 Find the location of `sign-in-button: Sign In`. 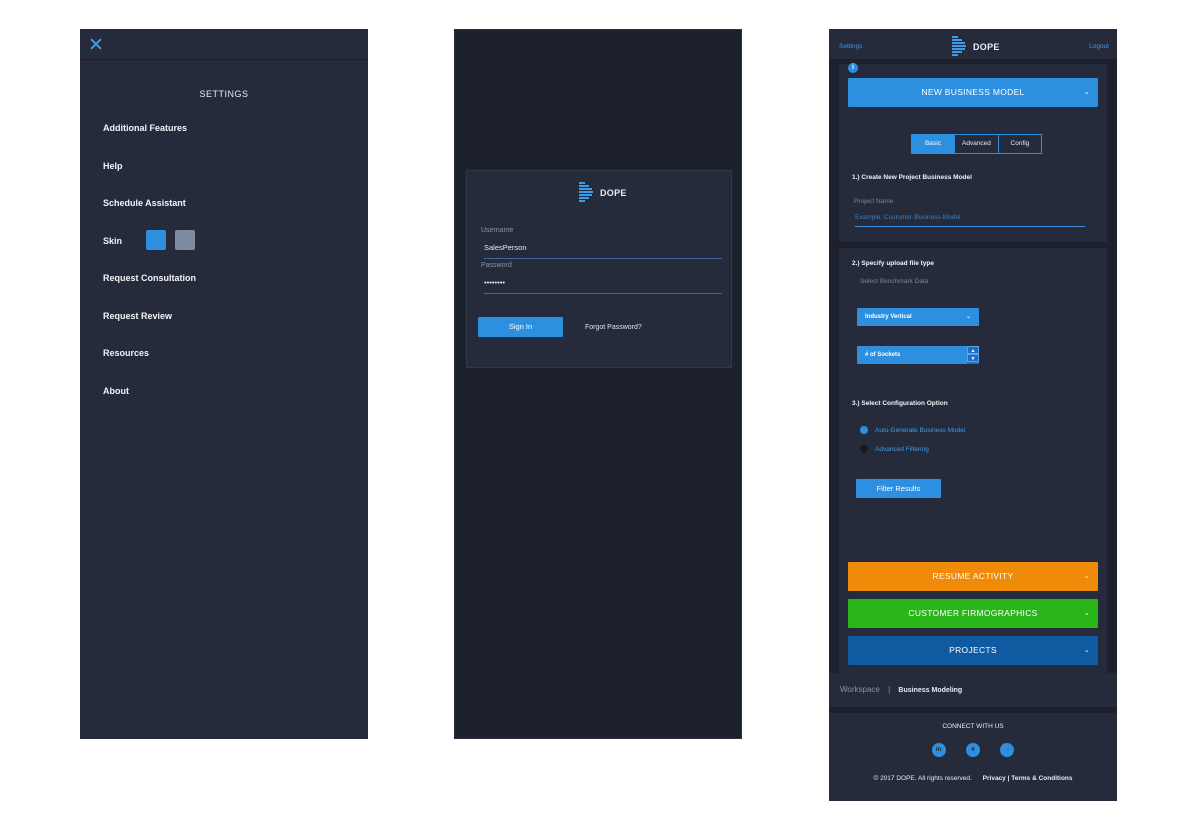

sign-in-button: Sign In is located at coordinates (520, 327).